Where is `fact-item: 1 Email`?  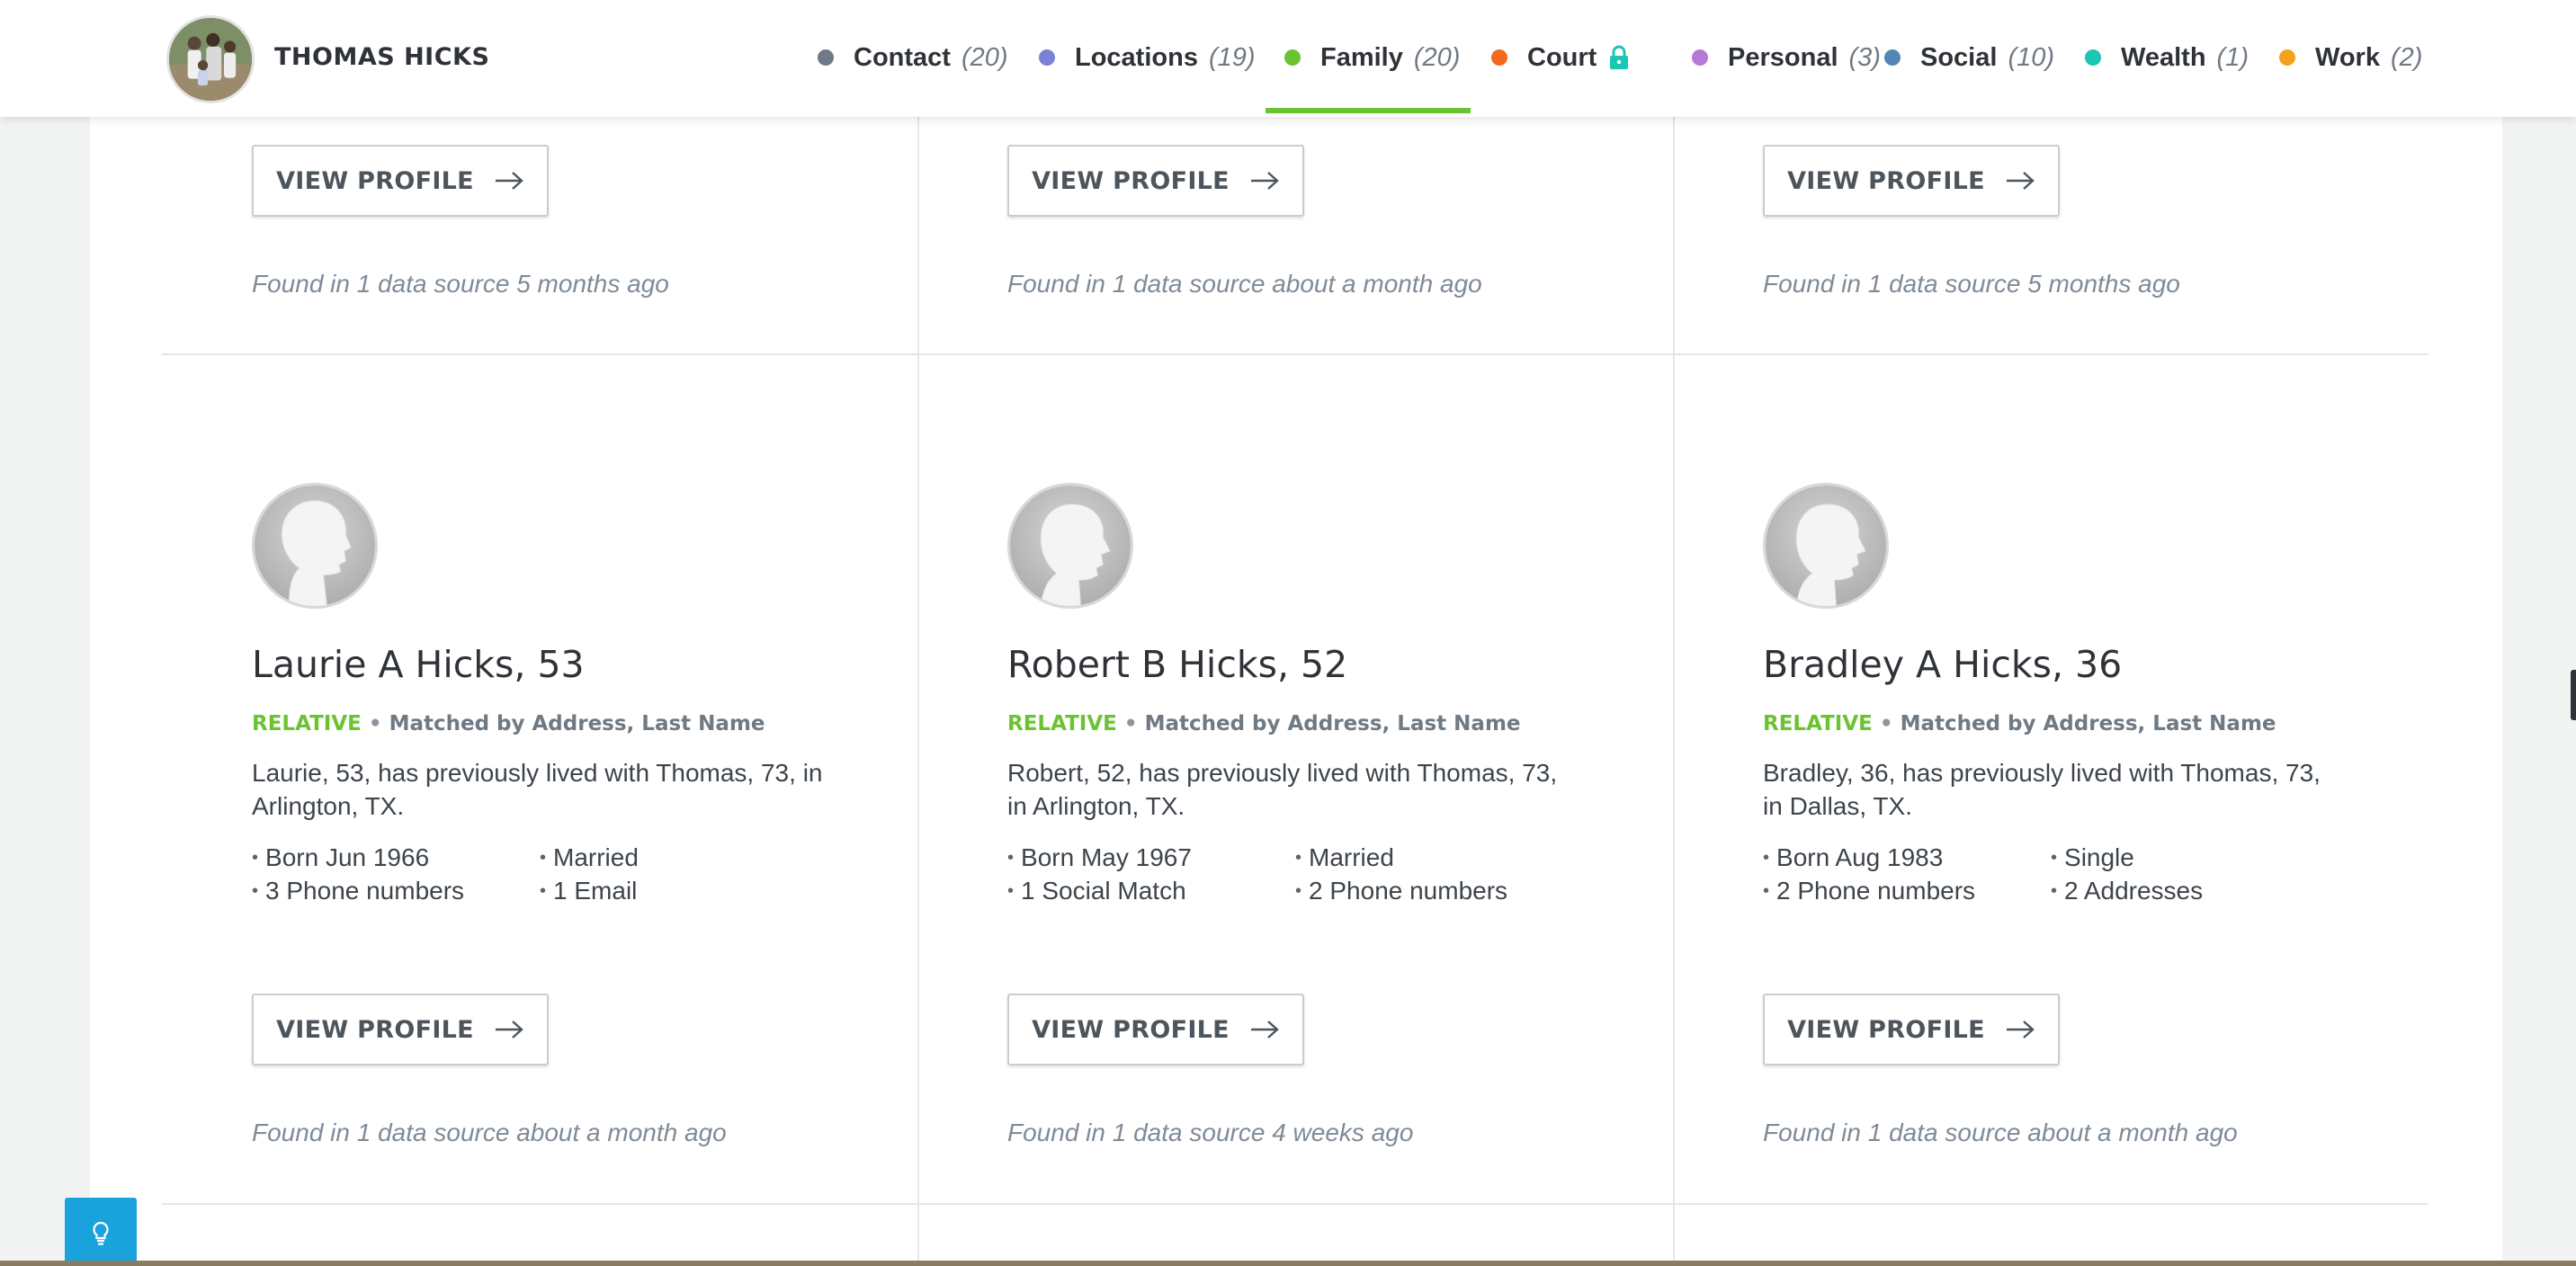
fact-item: 1 Email is located at coordinates (588, 892).